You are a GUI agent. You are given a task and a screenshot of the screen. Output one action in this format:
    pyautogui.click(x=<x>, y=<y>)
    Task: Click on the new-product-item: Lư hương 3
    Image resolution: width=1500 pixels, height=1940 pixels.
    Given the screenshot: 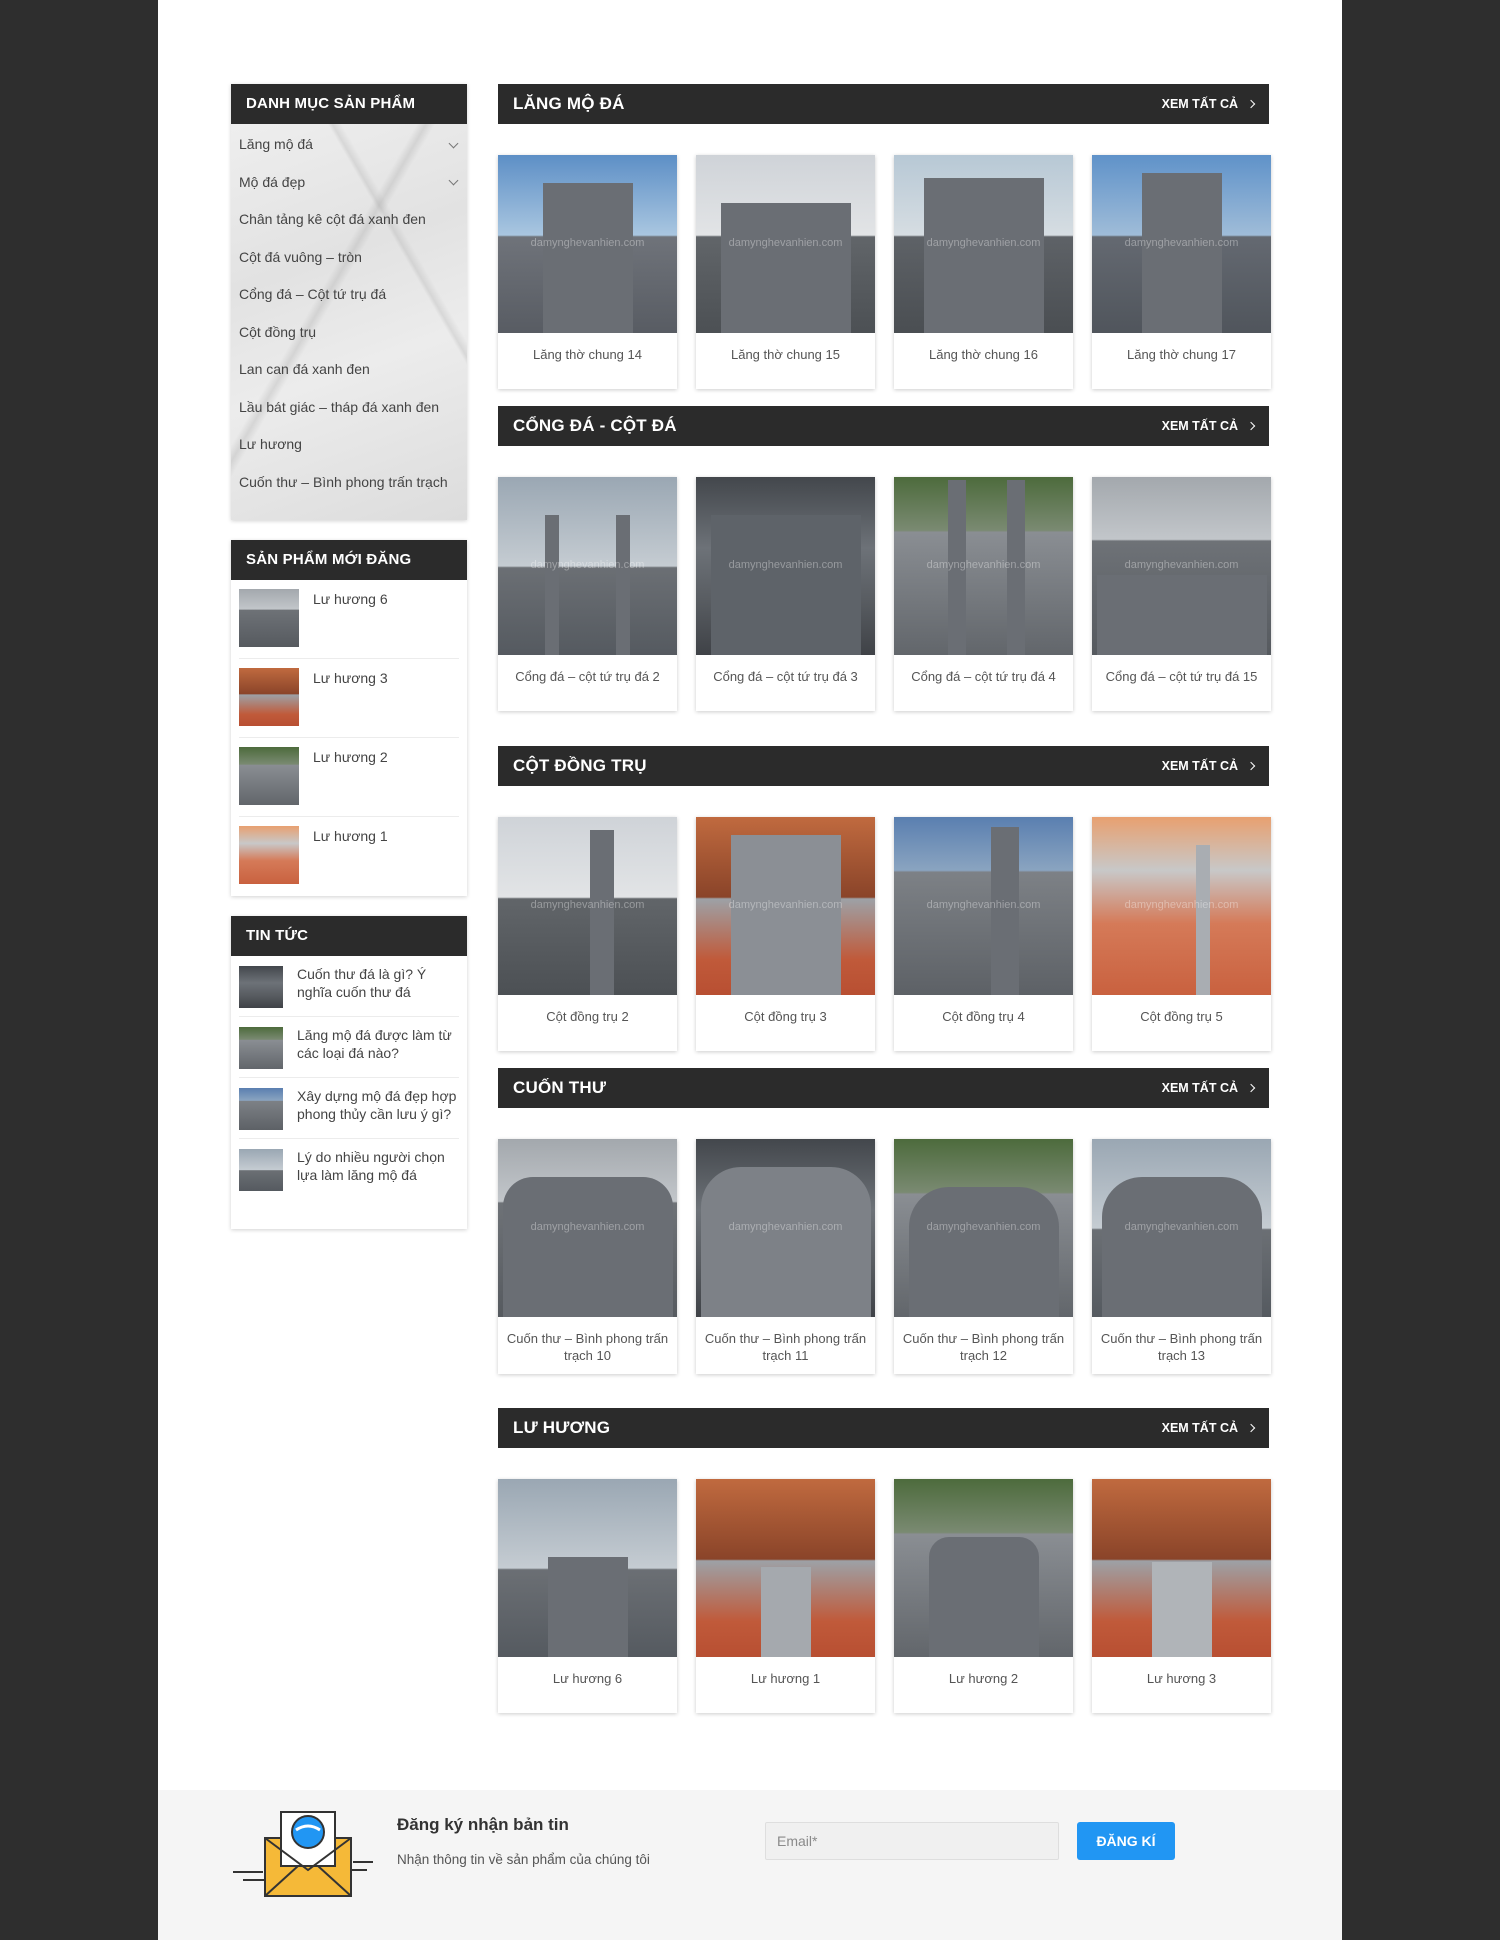 What is the action you would take?
    pyautogui.click(x=349, y=698)
    